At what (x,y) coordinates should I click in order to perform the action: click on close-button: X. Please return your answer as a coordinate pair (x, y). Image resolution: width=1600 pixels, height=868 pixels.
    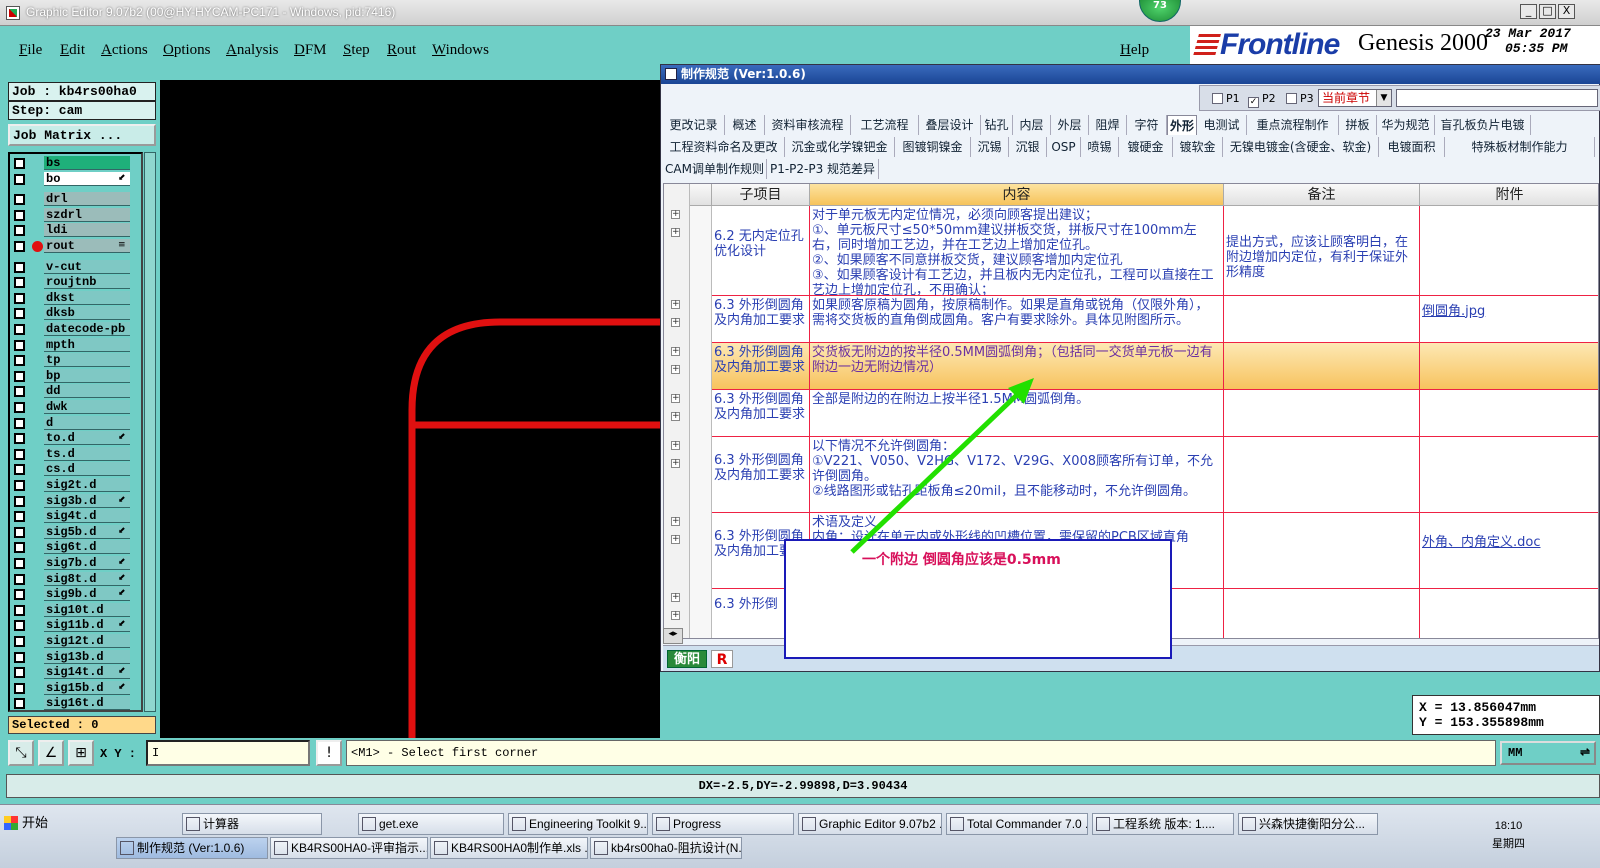
    Looking at the image, I should click on (1566, 11).